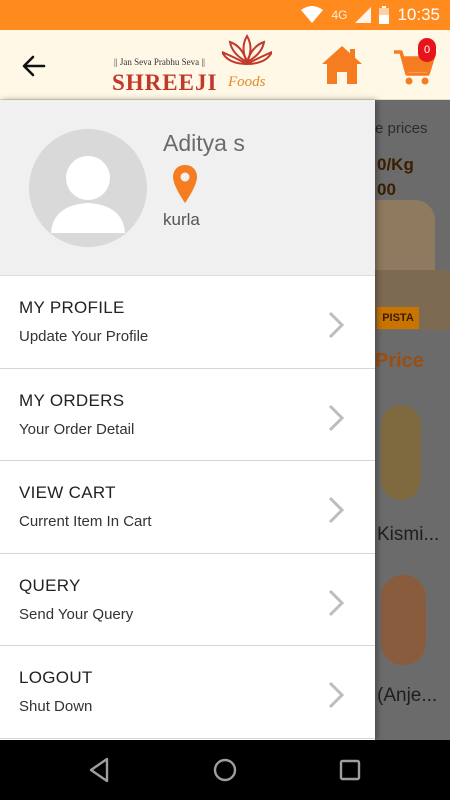 This screenshot has height=800, width=450. I want to click on menu-item-subtitle: Current Item In Cart, so click(85, 521).